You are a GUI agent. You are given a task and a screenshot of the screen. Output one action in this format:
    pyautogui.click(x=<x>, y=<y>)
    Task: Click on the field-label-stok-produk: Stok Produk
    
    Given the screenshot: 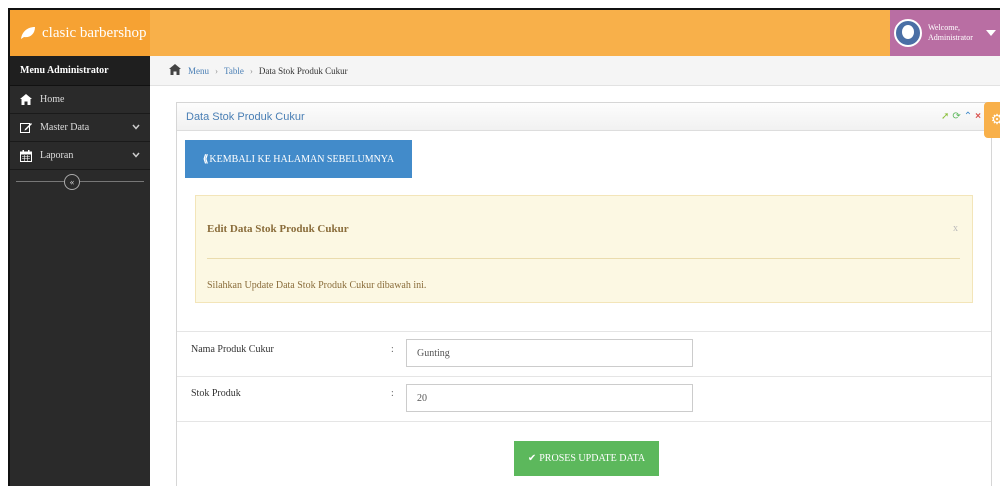 What is the action you would take?
    pyautogui.click(x=216, y=393)
    